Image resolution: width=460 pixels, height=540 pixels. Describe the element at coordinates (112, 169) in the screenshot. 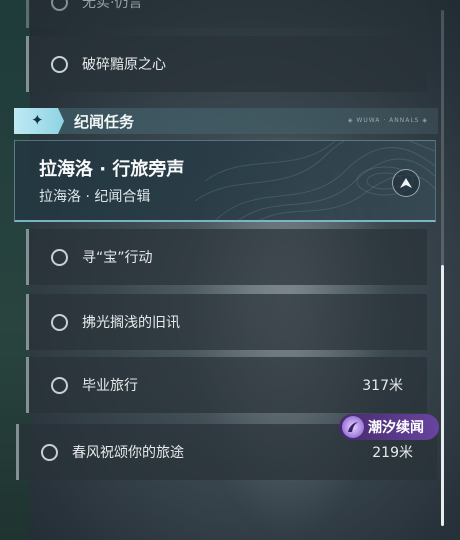

I see `featured-title: 拉海洛 · 行旅旁声` at that location.